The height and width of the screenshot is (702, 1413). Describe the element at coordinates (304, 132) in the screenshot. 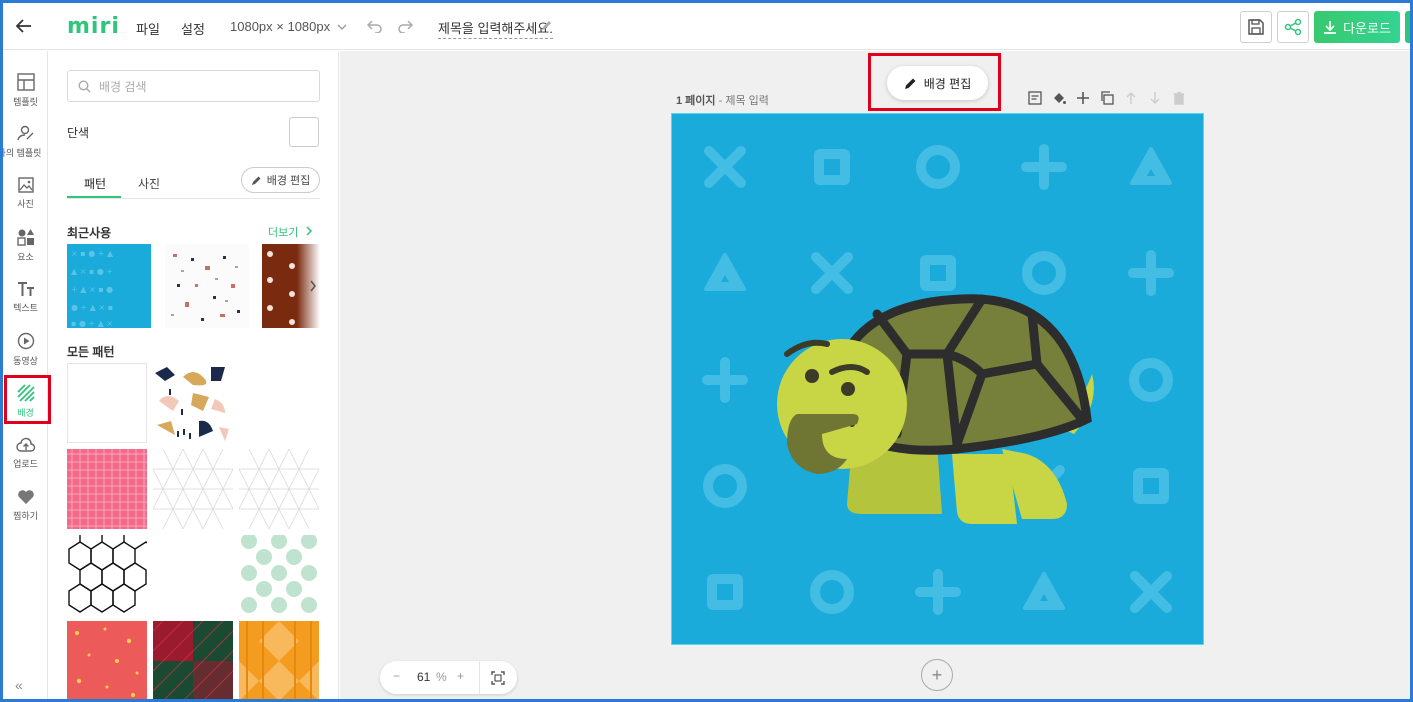

I see `solid-color-swatch` at that location.